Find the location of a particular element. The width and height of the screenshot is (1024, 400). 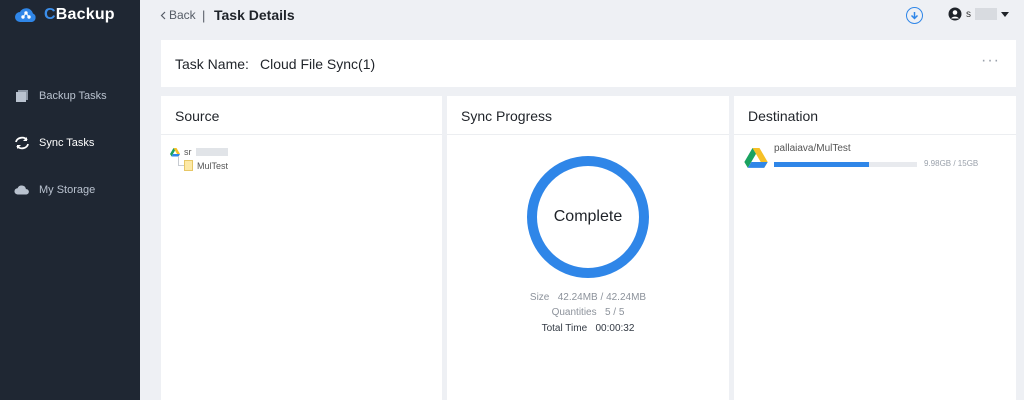

back-button: Back is located at coordinates (178, 15).